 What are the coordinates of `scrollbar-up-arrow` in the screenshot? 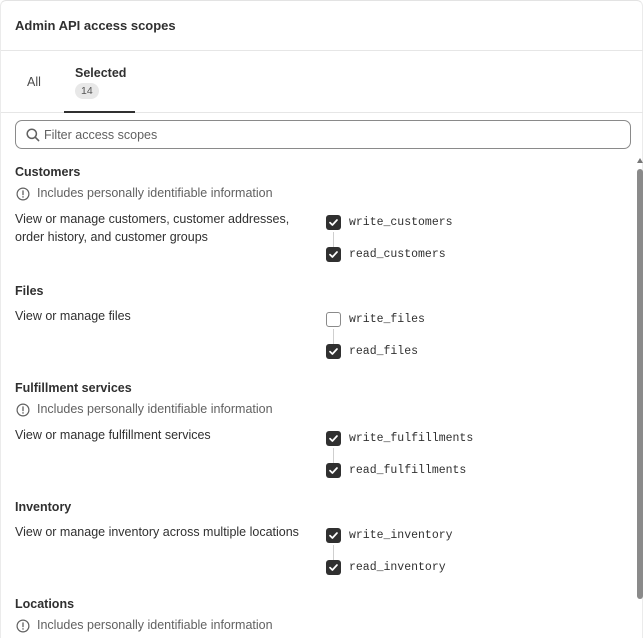 It's located at (640, 160).